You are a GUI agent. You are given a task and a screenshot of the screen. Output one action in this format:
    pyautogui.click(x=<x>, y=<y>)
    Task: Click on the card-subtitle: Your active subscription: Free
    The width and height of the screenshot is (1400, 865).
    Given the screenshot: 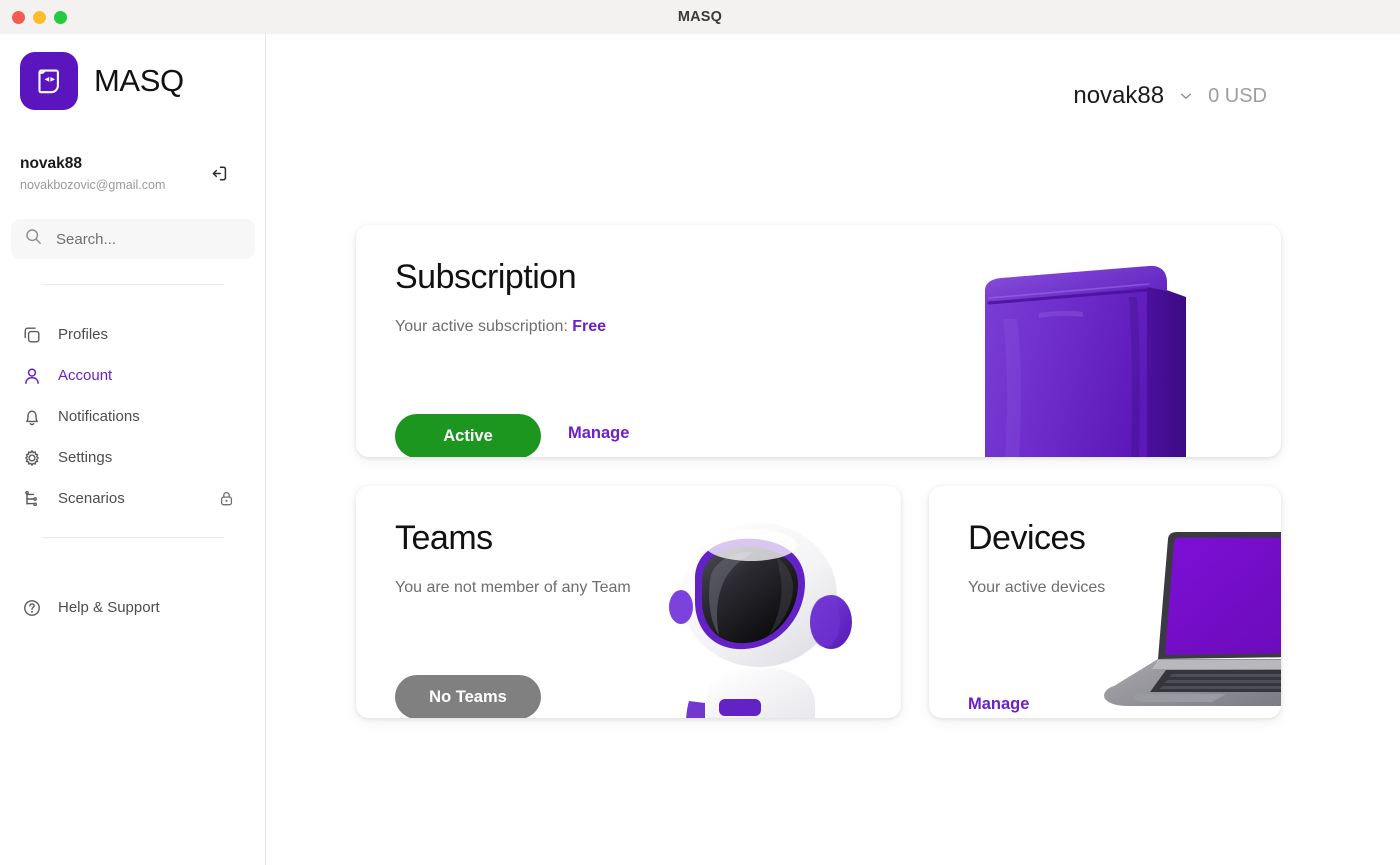 What is the action you would take?
    pyautogui.click(x=500, y=327)
    